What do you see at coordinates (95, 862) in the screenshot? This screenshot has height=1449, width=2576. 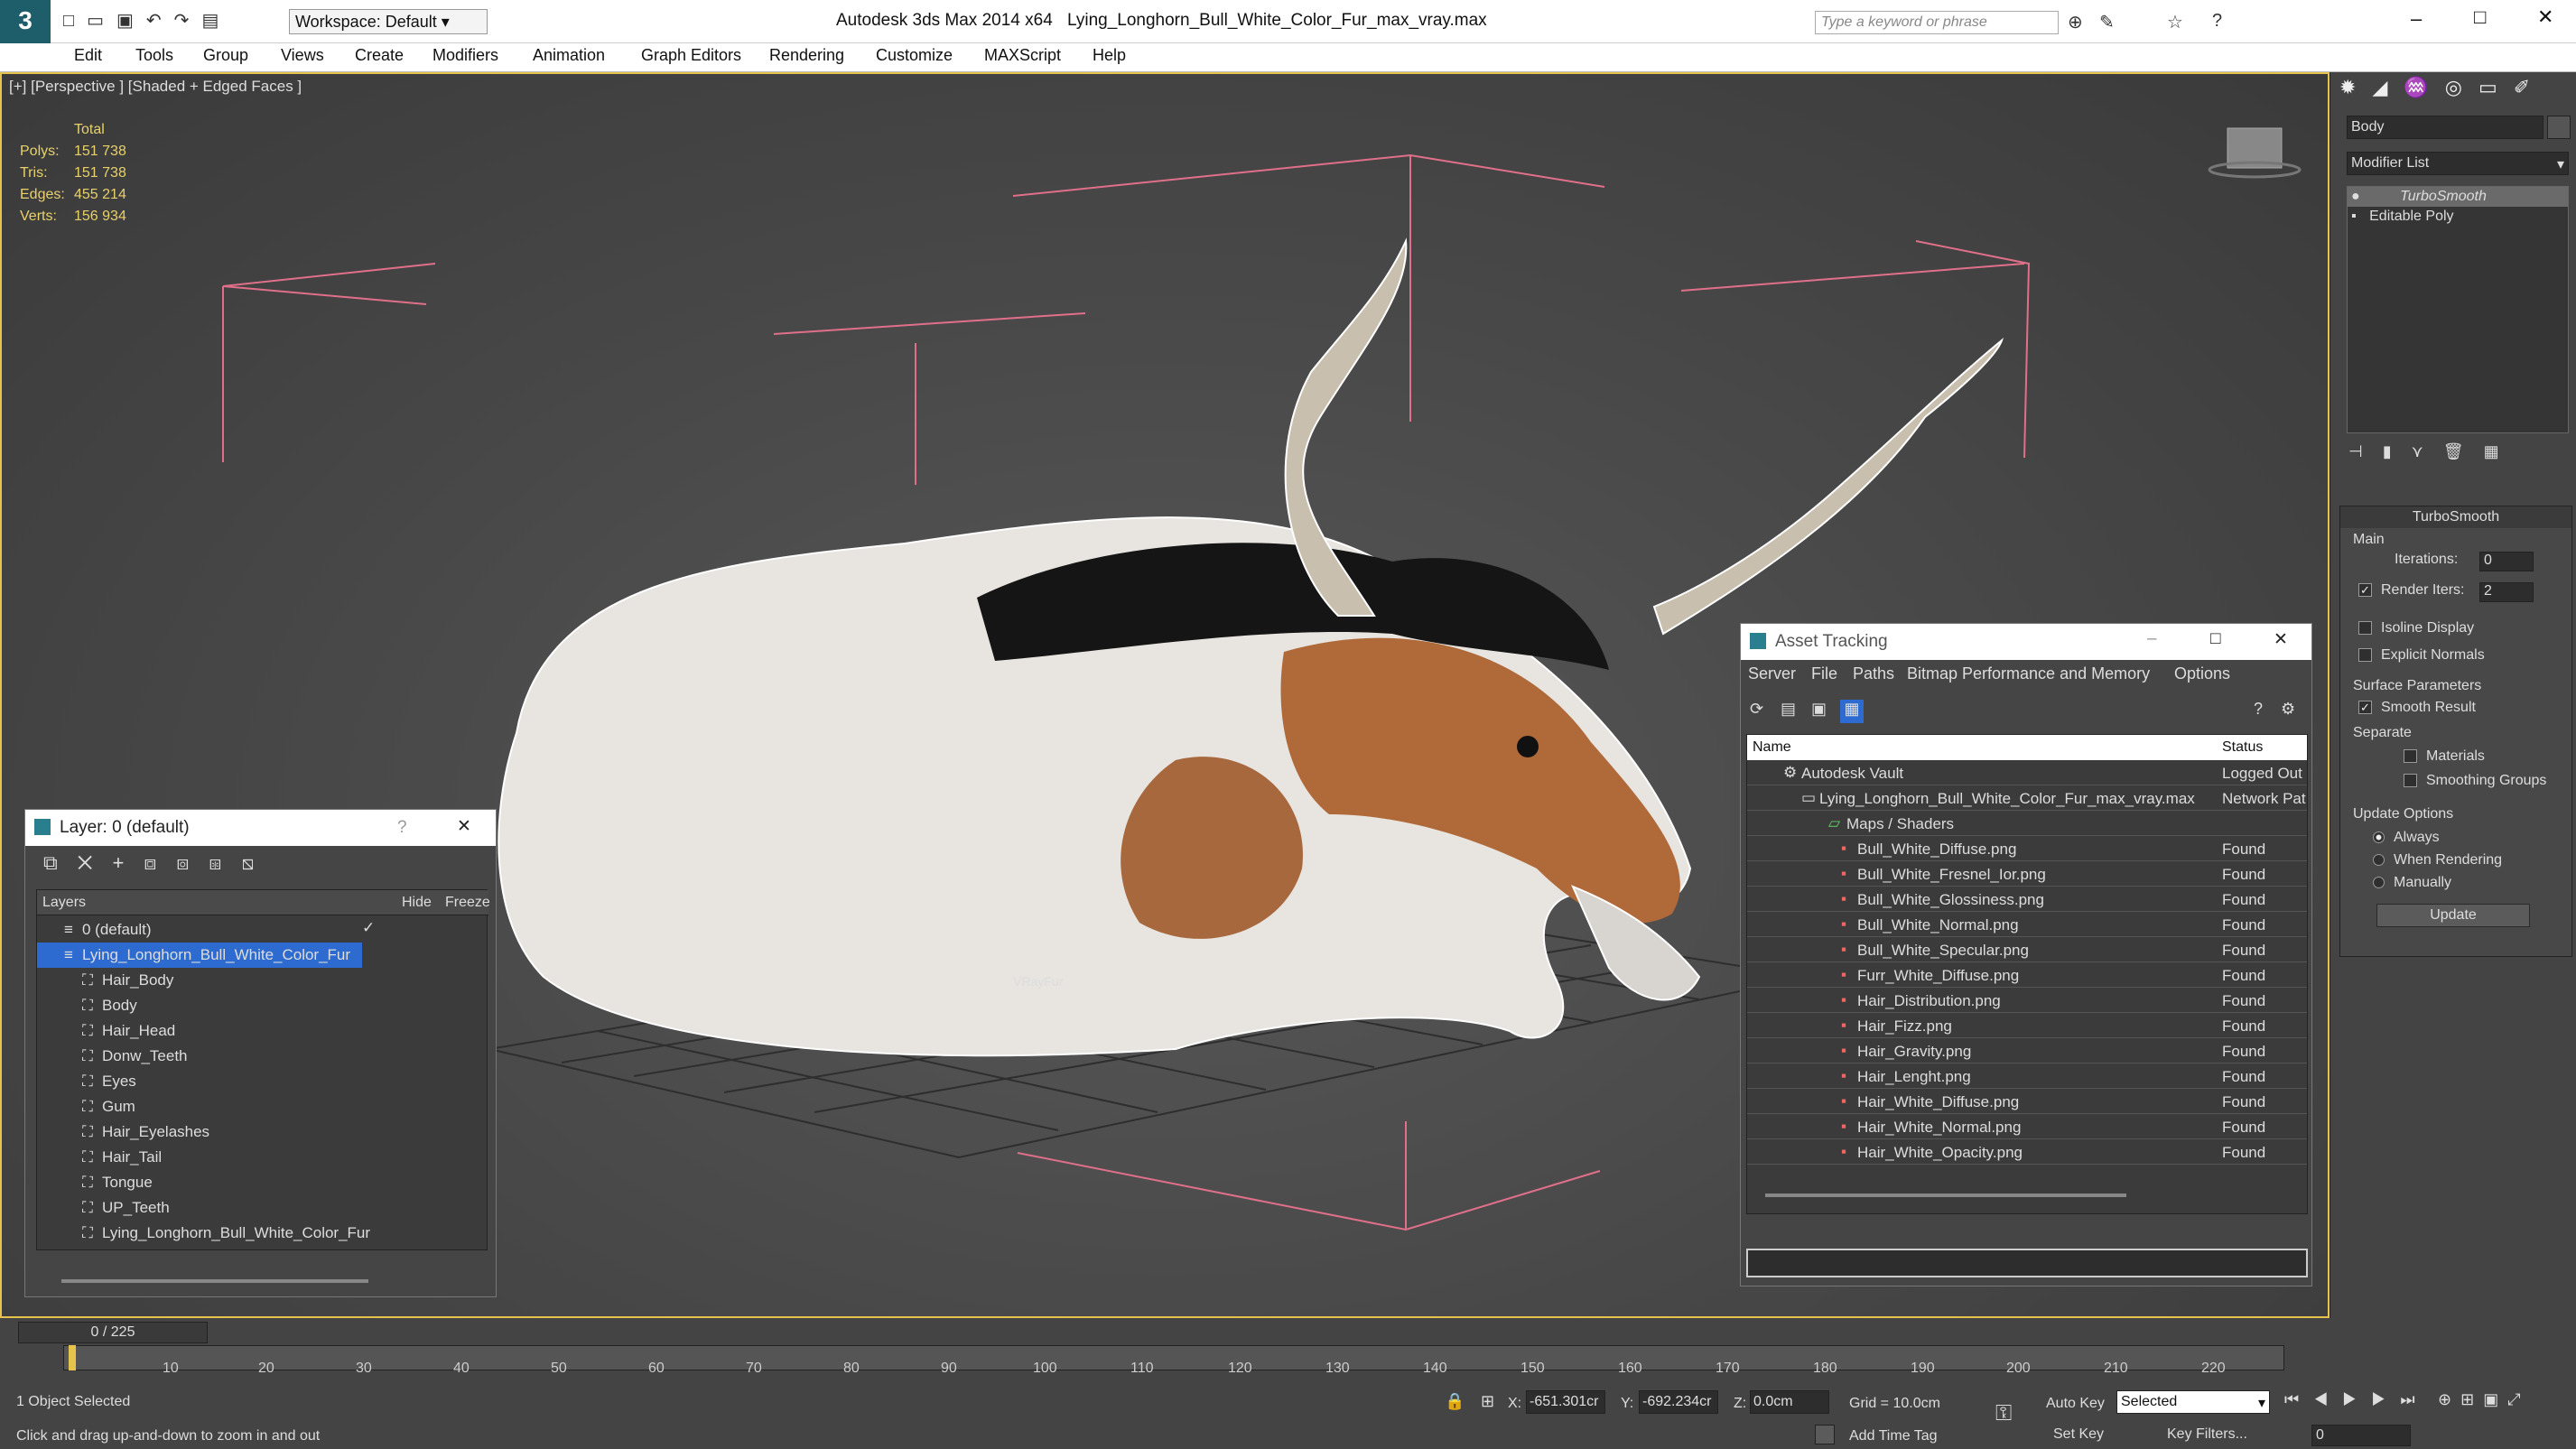 I see `delete-layer-icon: ✕` at bounding box center [95, 862].